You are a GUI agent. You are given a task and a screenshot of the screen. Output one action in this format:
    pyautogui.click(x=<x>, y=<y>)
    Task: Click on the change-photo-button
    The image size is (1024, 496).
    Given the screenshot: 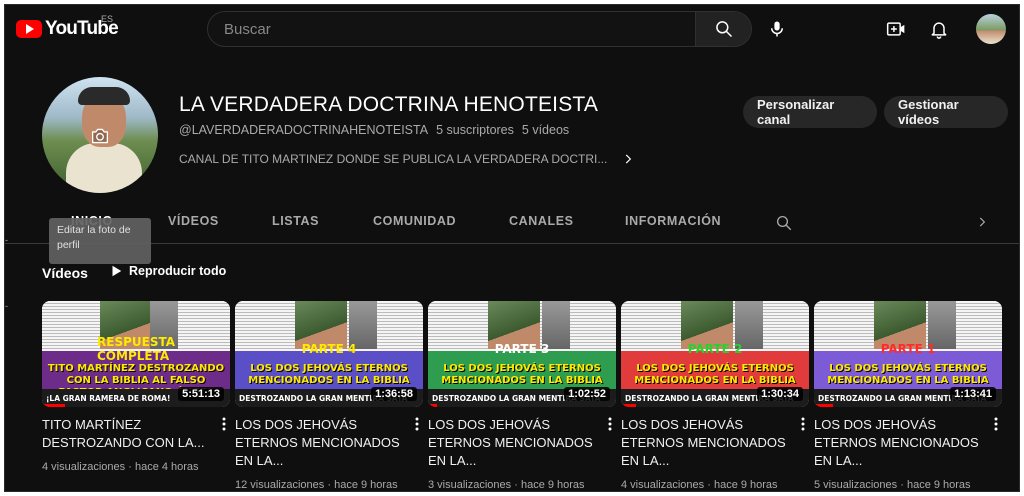 What is the action you would take?
    pyautogui.click(x=100, y=136)
    